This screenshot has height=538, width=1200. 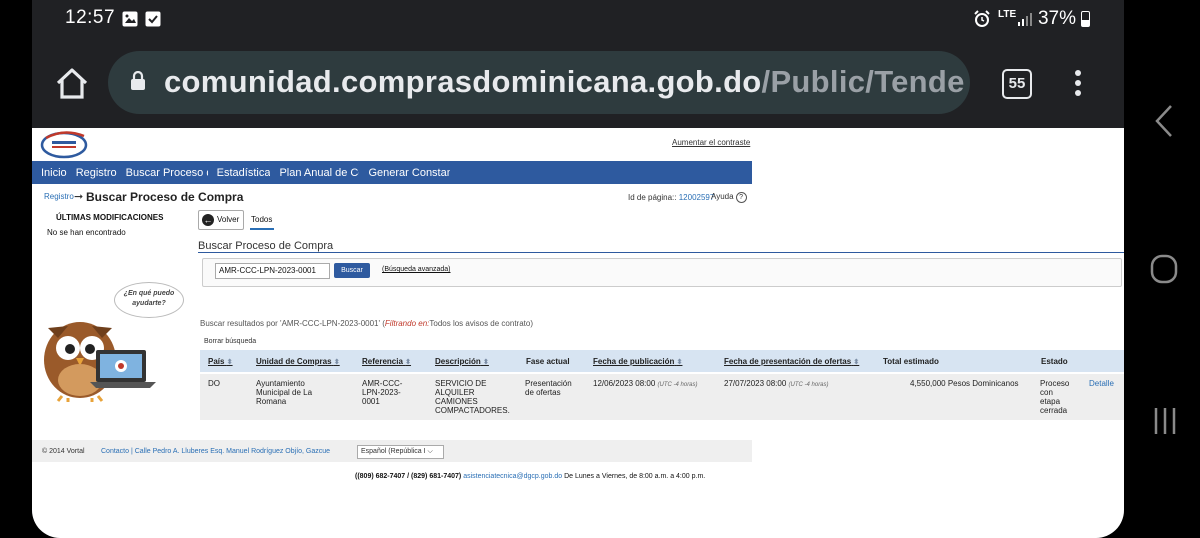 I want to click on system-nav-bar, so click(x=1162, y=269).